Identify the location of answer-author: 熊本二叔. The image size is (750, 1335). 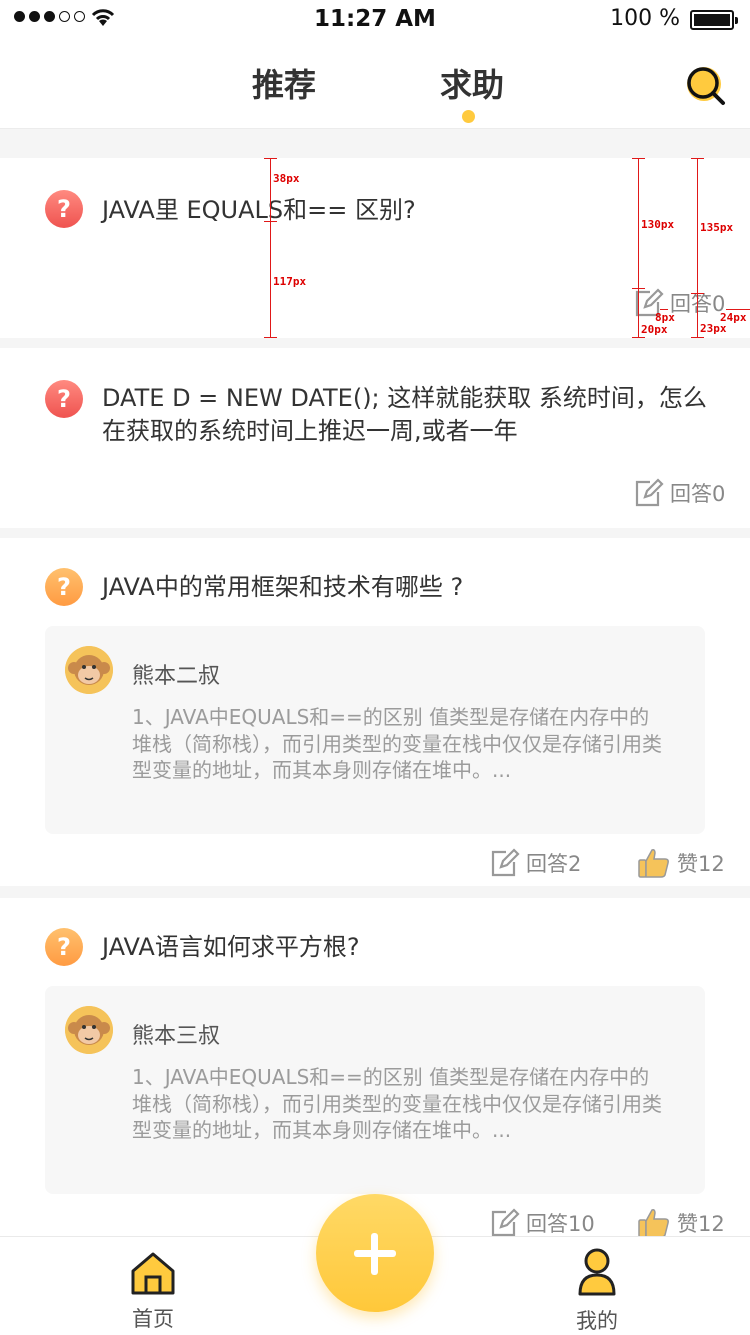
(176, 676).